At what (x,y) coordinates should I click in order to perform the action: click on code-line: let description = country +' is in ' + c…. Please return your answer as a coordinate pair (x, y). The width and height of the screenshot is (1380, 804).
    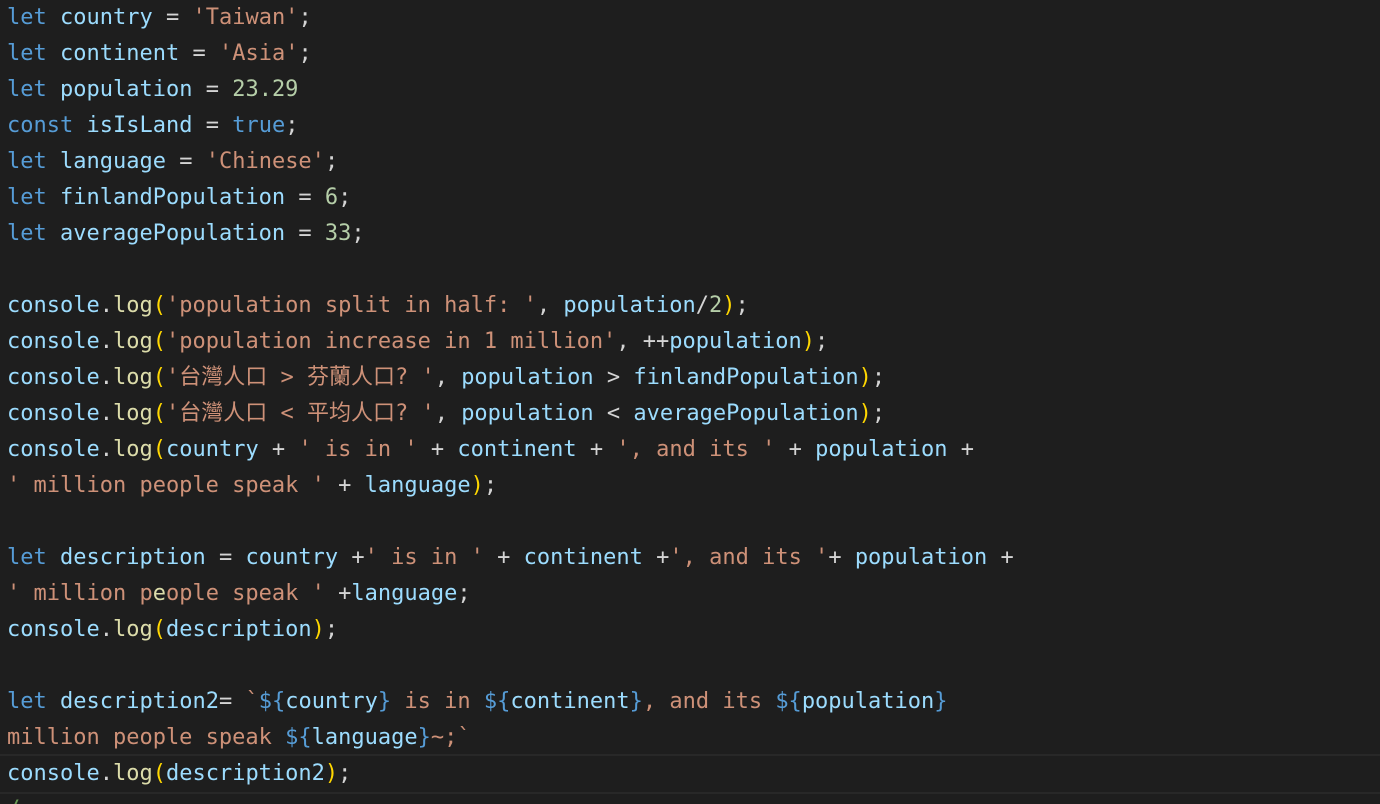
    Looking at the image, I should click on (693, 558).